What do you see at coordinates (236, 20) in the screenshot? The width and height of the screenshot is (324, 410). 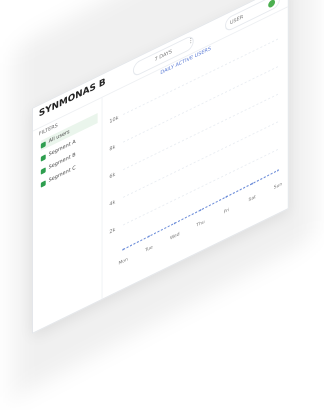 I see `user-label: USER` at bounding box center [236, 20].